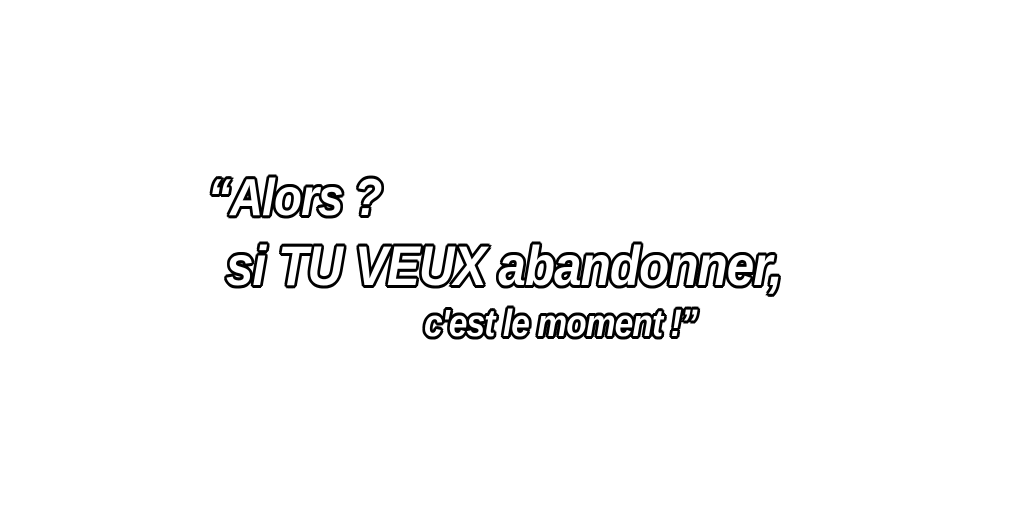  What do you see at coordinates (504, 265) in the screenshot?
I see `quote-line-2: si TU VEUX abandonner,` at bounding box center [504, 265].